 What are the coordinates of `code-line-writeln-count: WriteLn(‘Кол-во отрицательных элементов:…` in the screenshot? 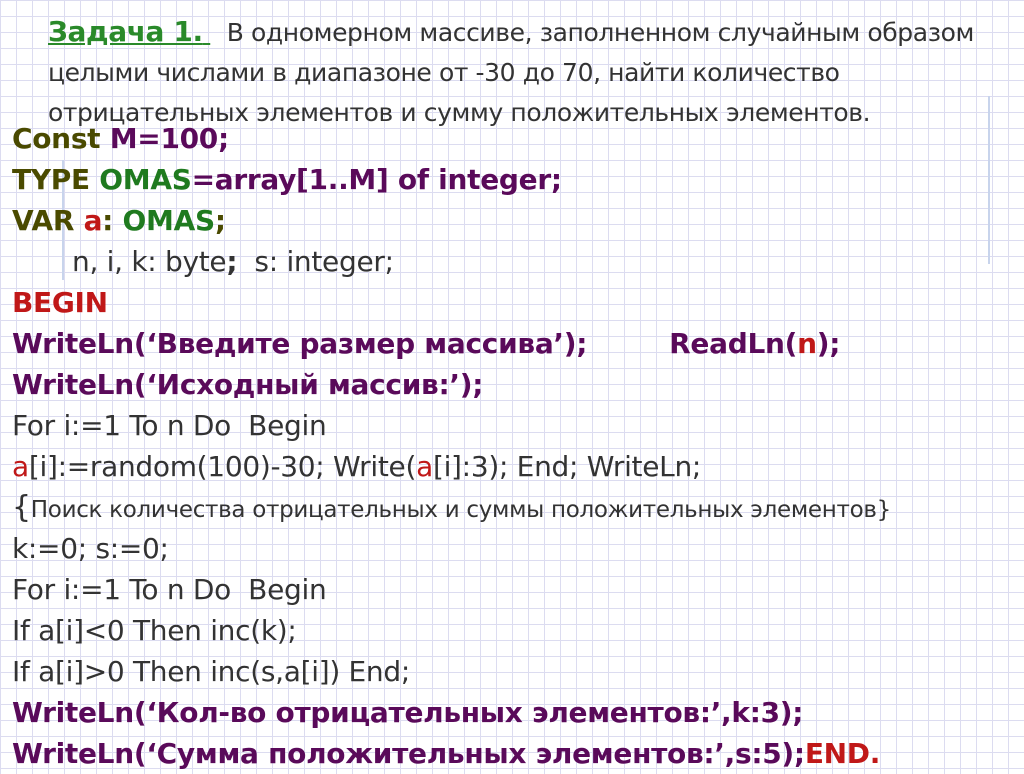 It's located at (512, 712).